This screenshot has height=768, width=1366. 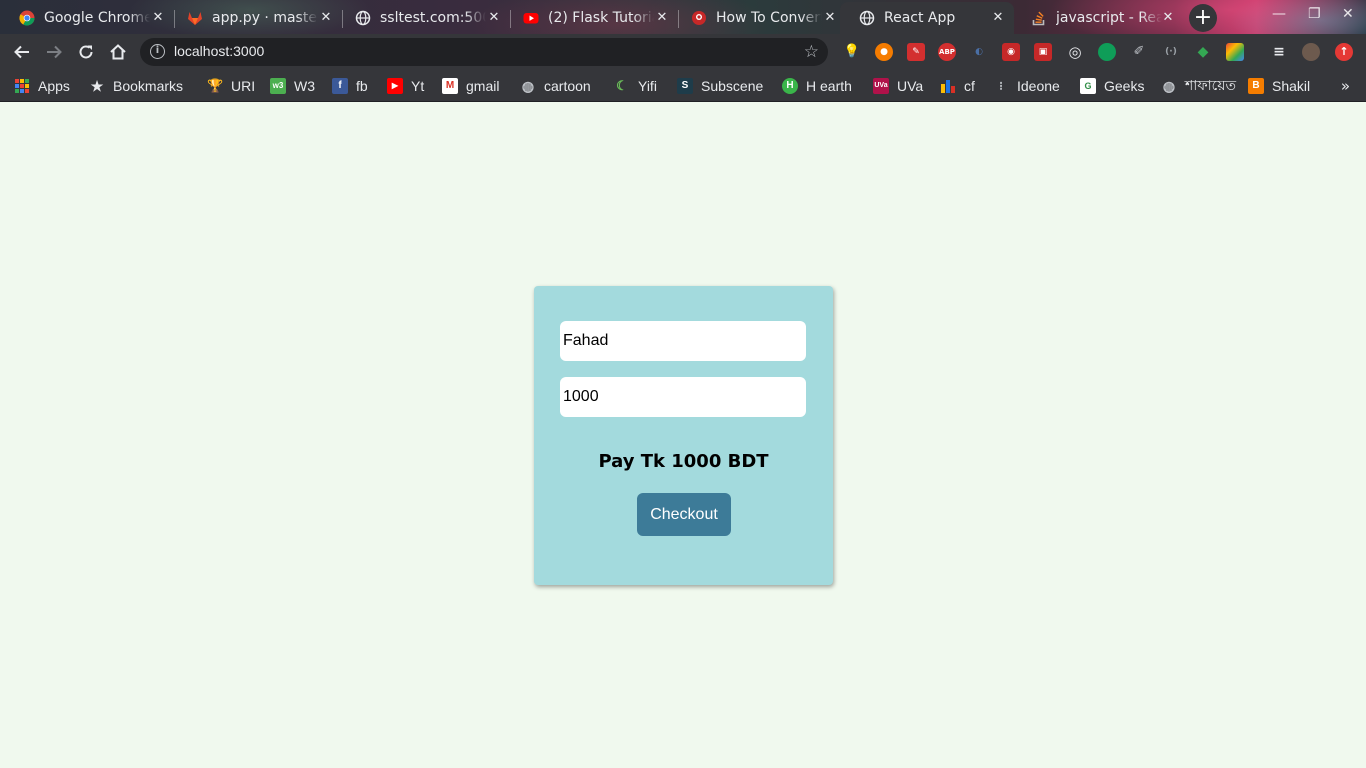 What do you see at coordinates (684, 514) in the screenshot?
I see `checkout-button: Checkout` at bounding box center [684, 514].